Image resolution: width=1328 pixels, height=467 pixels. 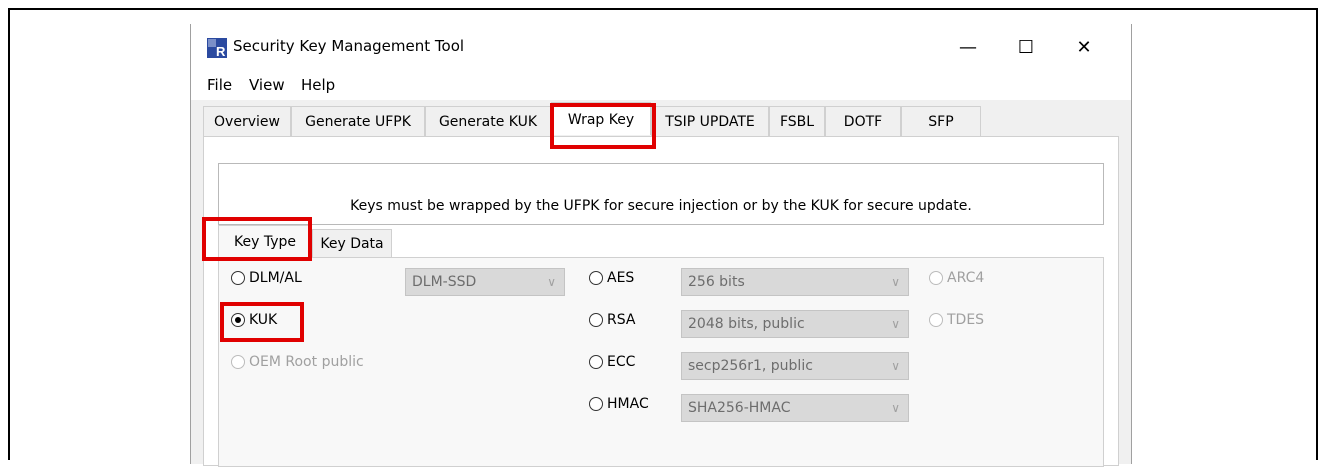 I want to click on radio-kuk-label: KUK, so click(x=263, y=320).